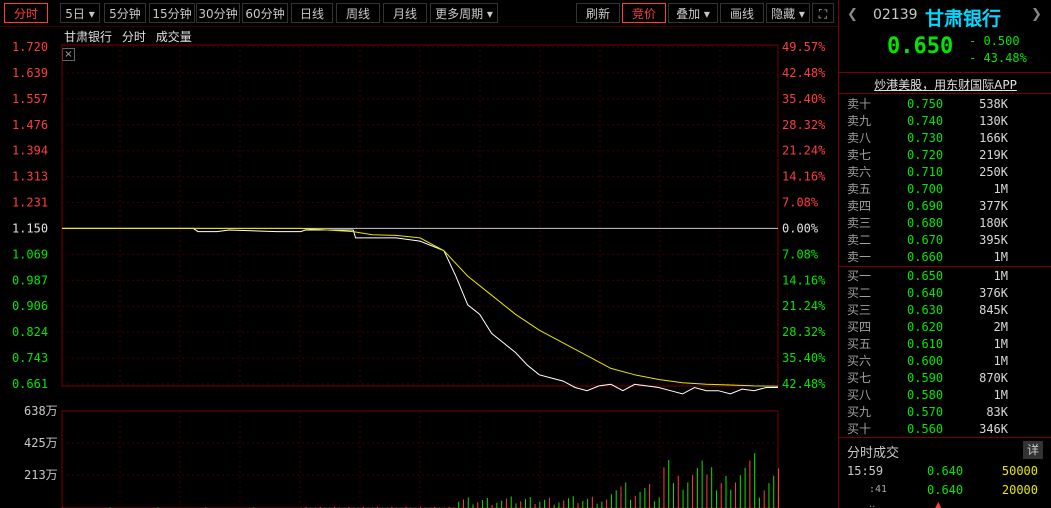 This screenshot has height=508, width=1051. What do you see at coordinates (994, 41) in the screenshot?
I see `price-change: - 0.500` at bounding box center [994, 41].